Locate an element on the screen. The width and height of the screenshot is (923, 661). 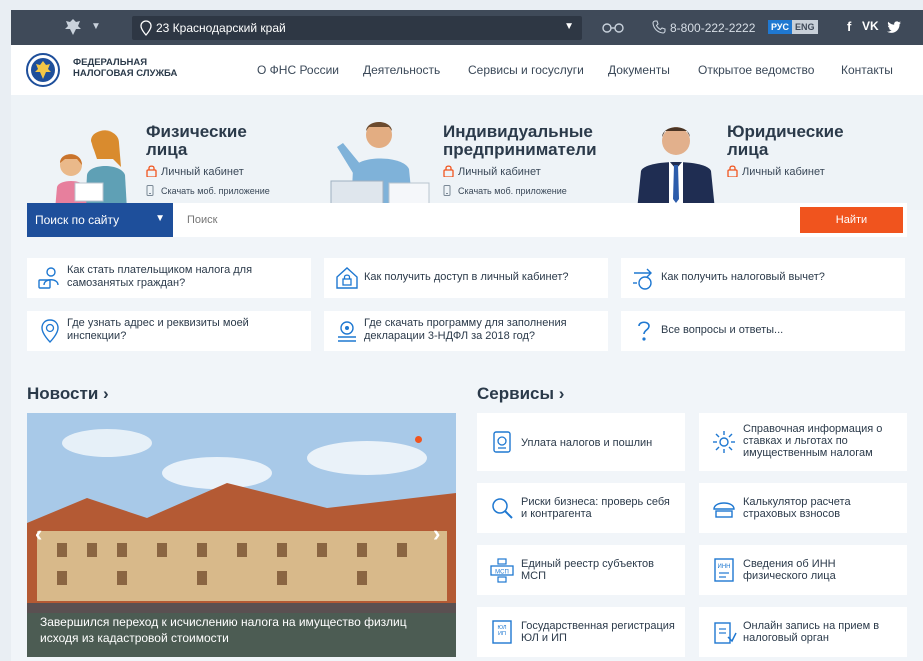
chevron-left-icon: ‹ is located at coordinates (38, 534).